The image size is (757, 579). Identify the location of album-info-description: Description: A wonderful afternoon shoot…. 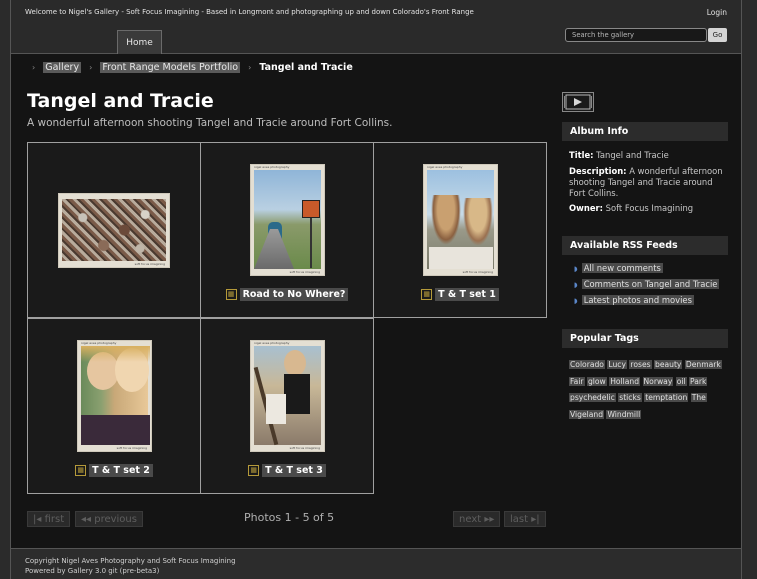
(648, 182).